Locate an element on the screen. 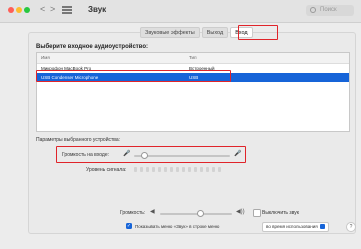 The height and width of the screenshot is (249, 361). highlight-input-volume is located at coordinates (151, 154).